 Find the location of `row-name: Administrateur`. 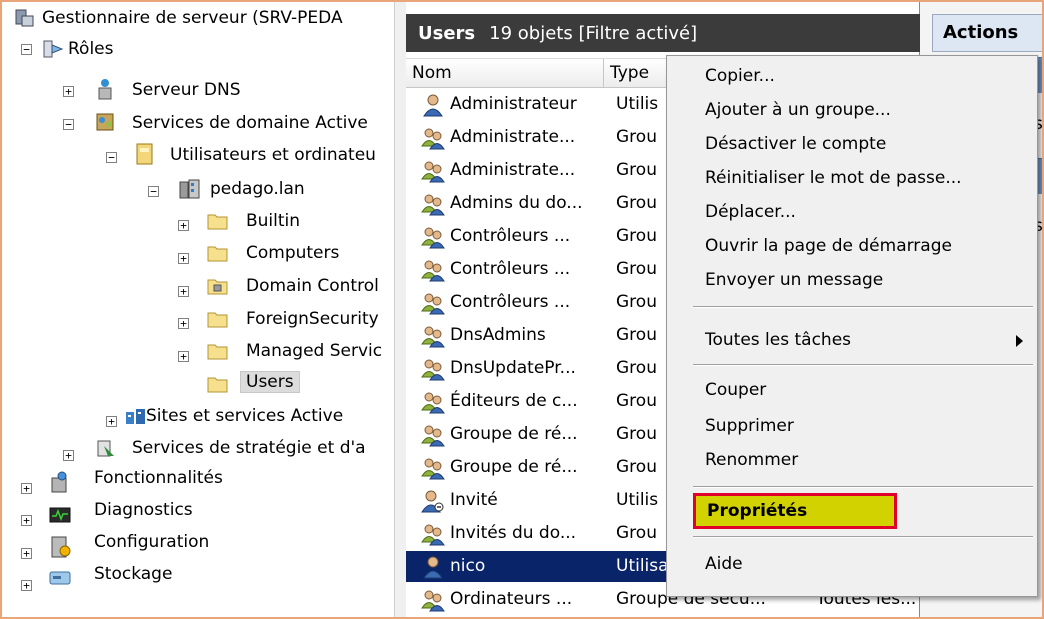

row-name: Administrateur is located at coordinates (513, 104).